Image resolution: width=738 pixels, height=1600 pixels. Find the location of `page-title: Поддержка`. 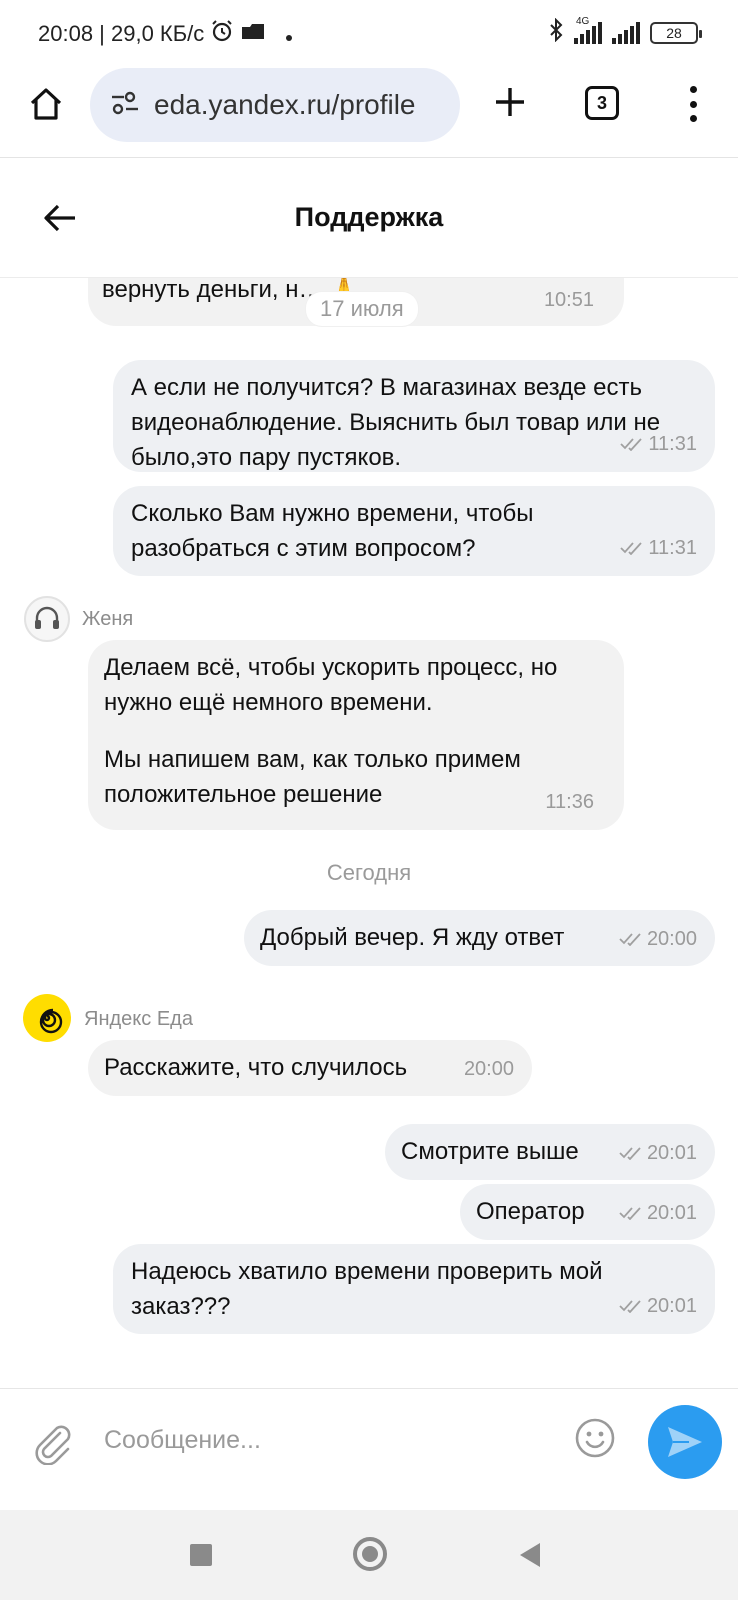

page-title: Поддержка is located at coordinates (369, 217).